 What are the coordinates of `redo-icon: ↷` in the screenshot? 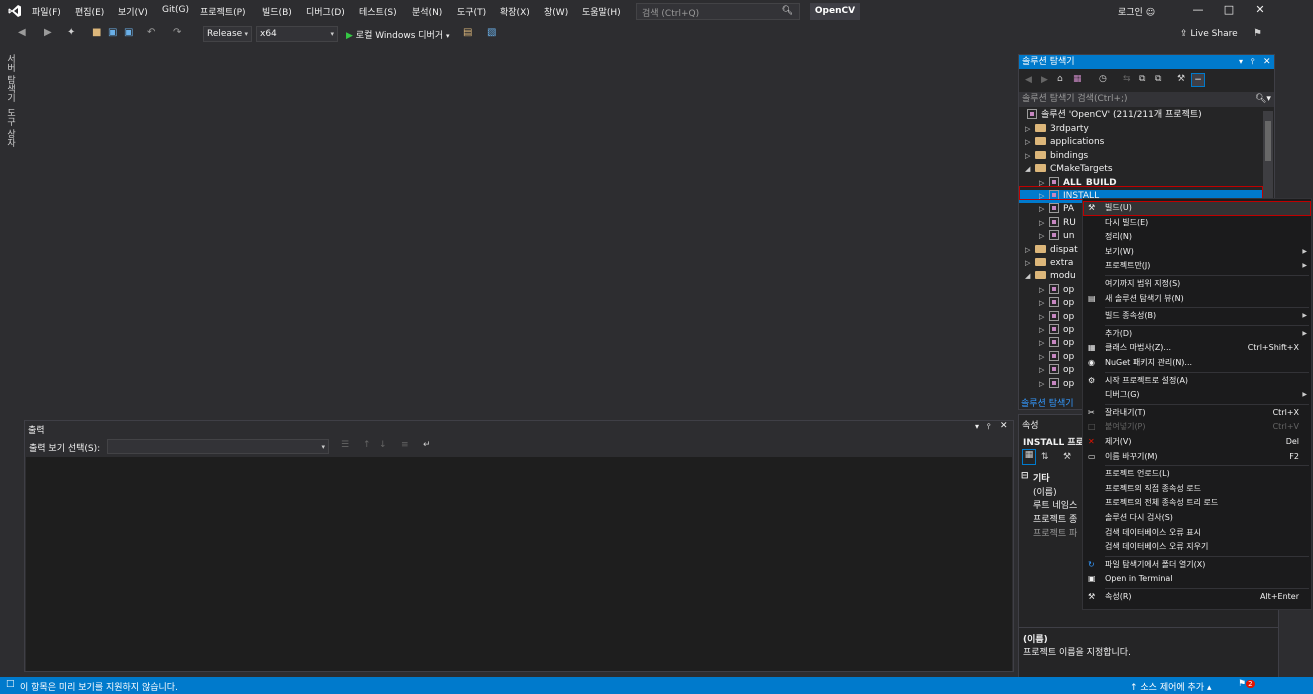 It's located at (177, 32).